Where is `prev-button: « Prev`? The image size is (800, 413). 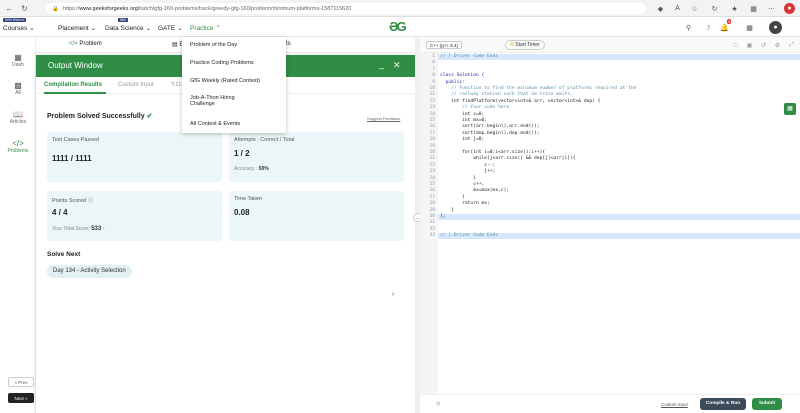 prev-button: « Prev is located at coordinates (21, 382).